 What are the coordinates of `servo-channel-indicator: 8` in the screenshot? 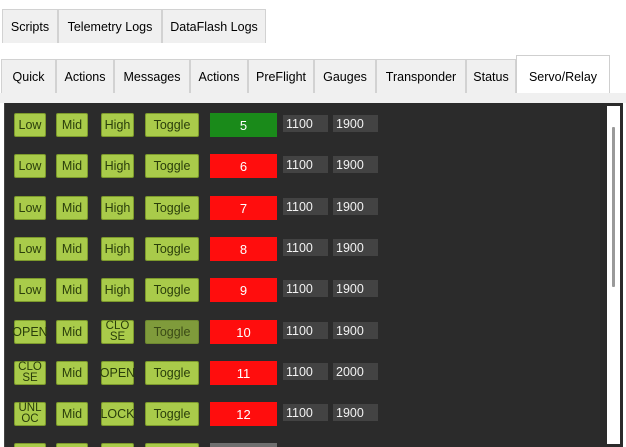 It's located at (243, 249).